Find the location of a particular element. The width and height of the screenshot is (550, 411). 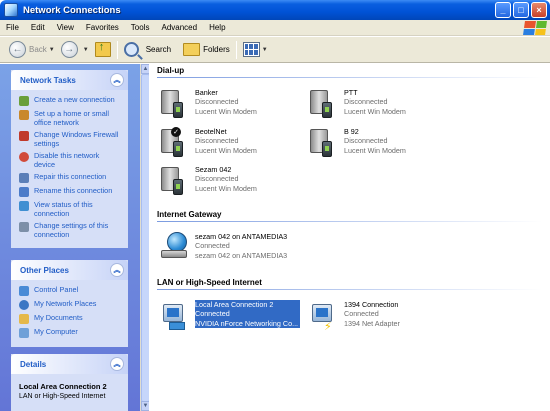

menu-favorites: Favorites is located at coordinates (102, 27).